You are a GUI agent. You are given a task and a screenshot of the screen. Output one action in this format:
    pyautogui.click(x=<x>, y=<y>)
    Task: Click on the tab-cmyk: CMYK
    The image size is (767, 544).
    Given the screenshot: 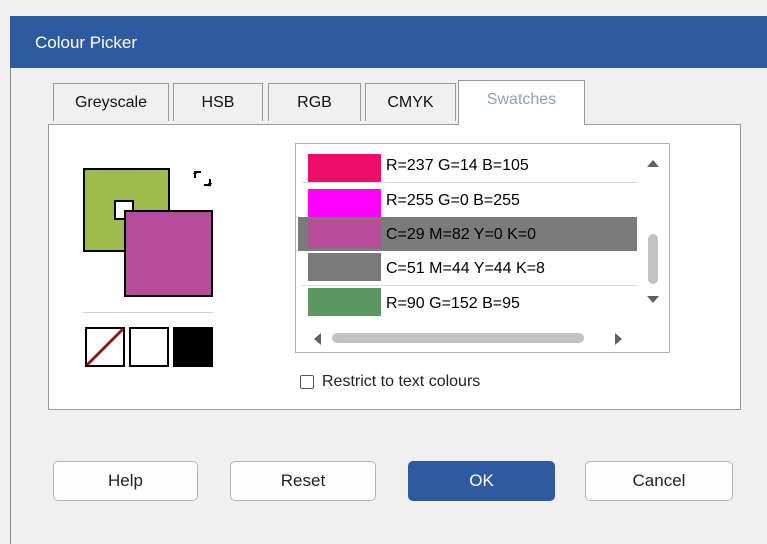 What is the action you would take?
    pyautogui.click(x=410, y=102)
    